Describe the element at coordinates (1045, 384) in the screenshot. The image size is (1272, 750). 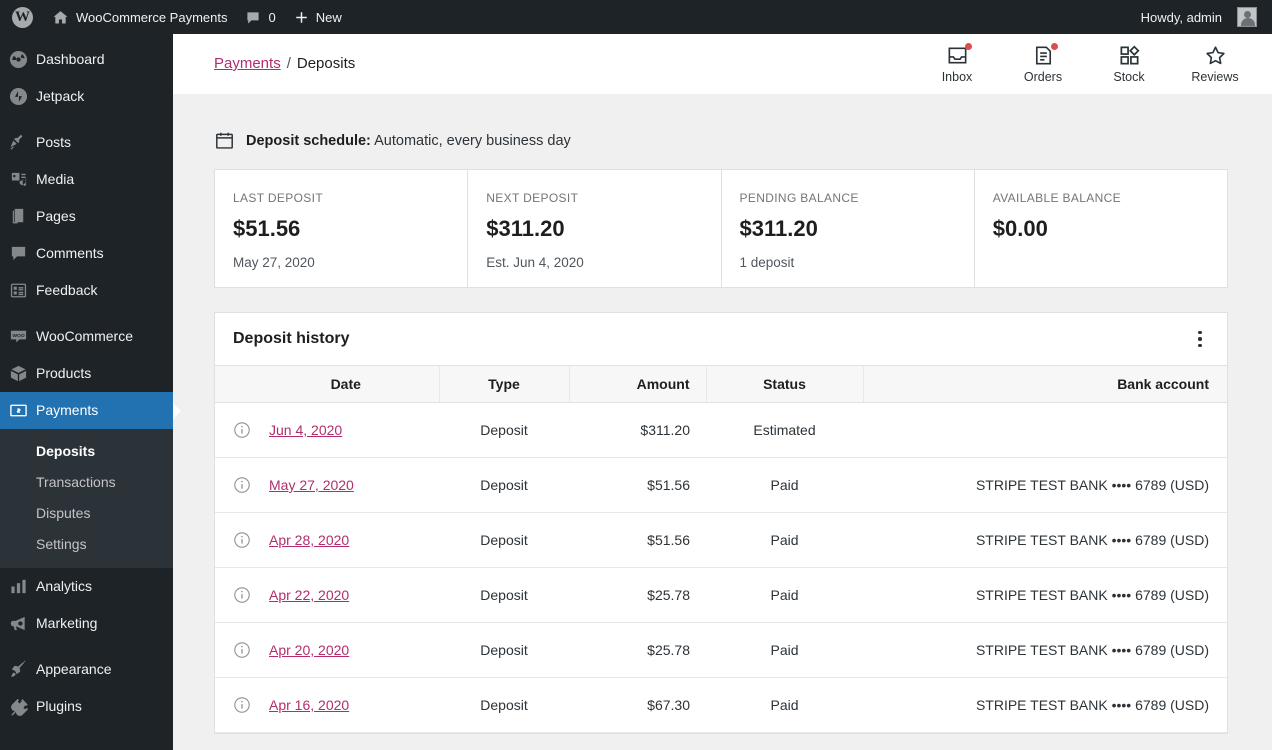
I see `column-header-bank-account: Bank account` at that location.